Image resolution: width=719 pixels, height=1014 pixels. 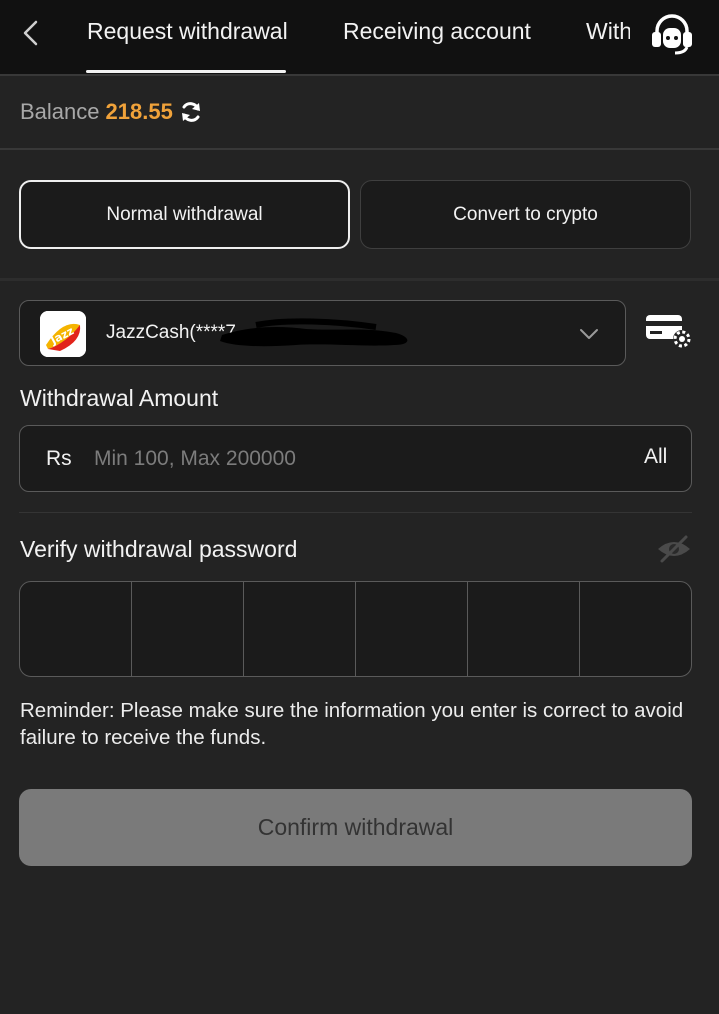 I want to click on balance-label: Balance, so click(x=60, y=111).